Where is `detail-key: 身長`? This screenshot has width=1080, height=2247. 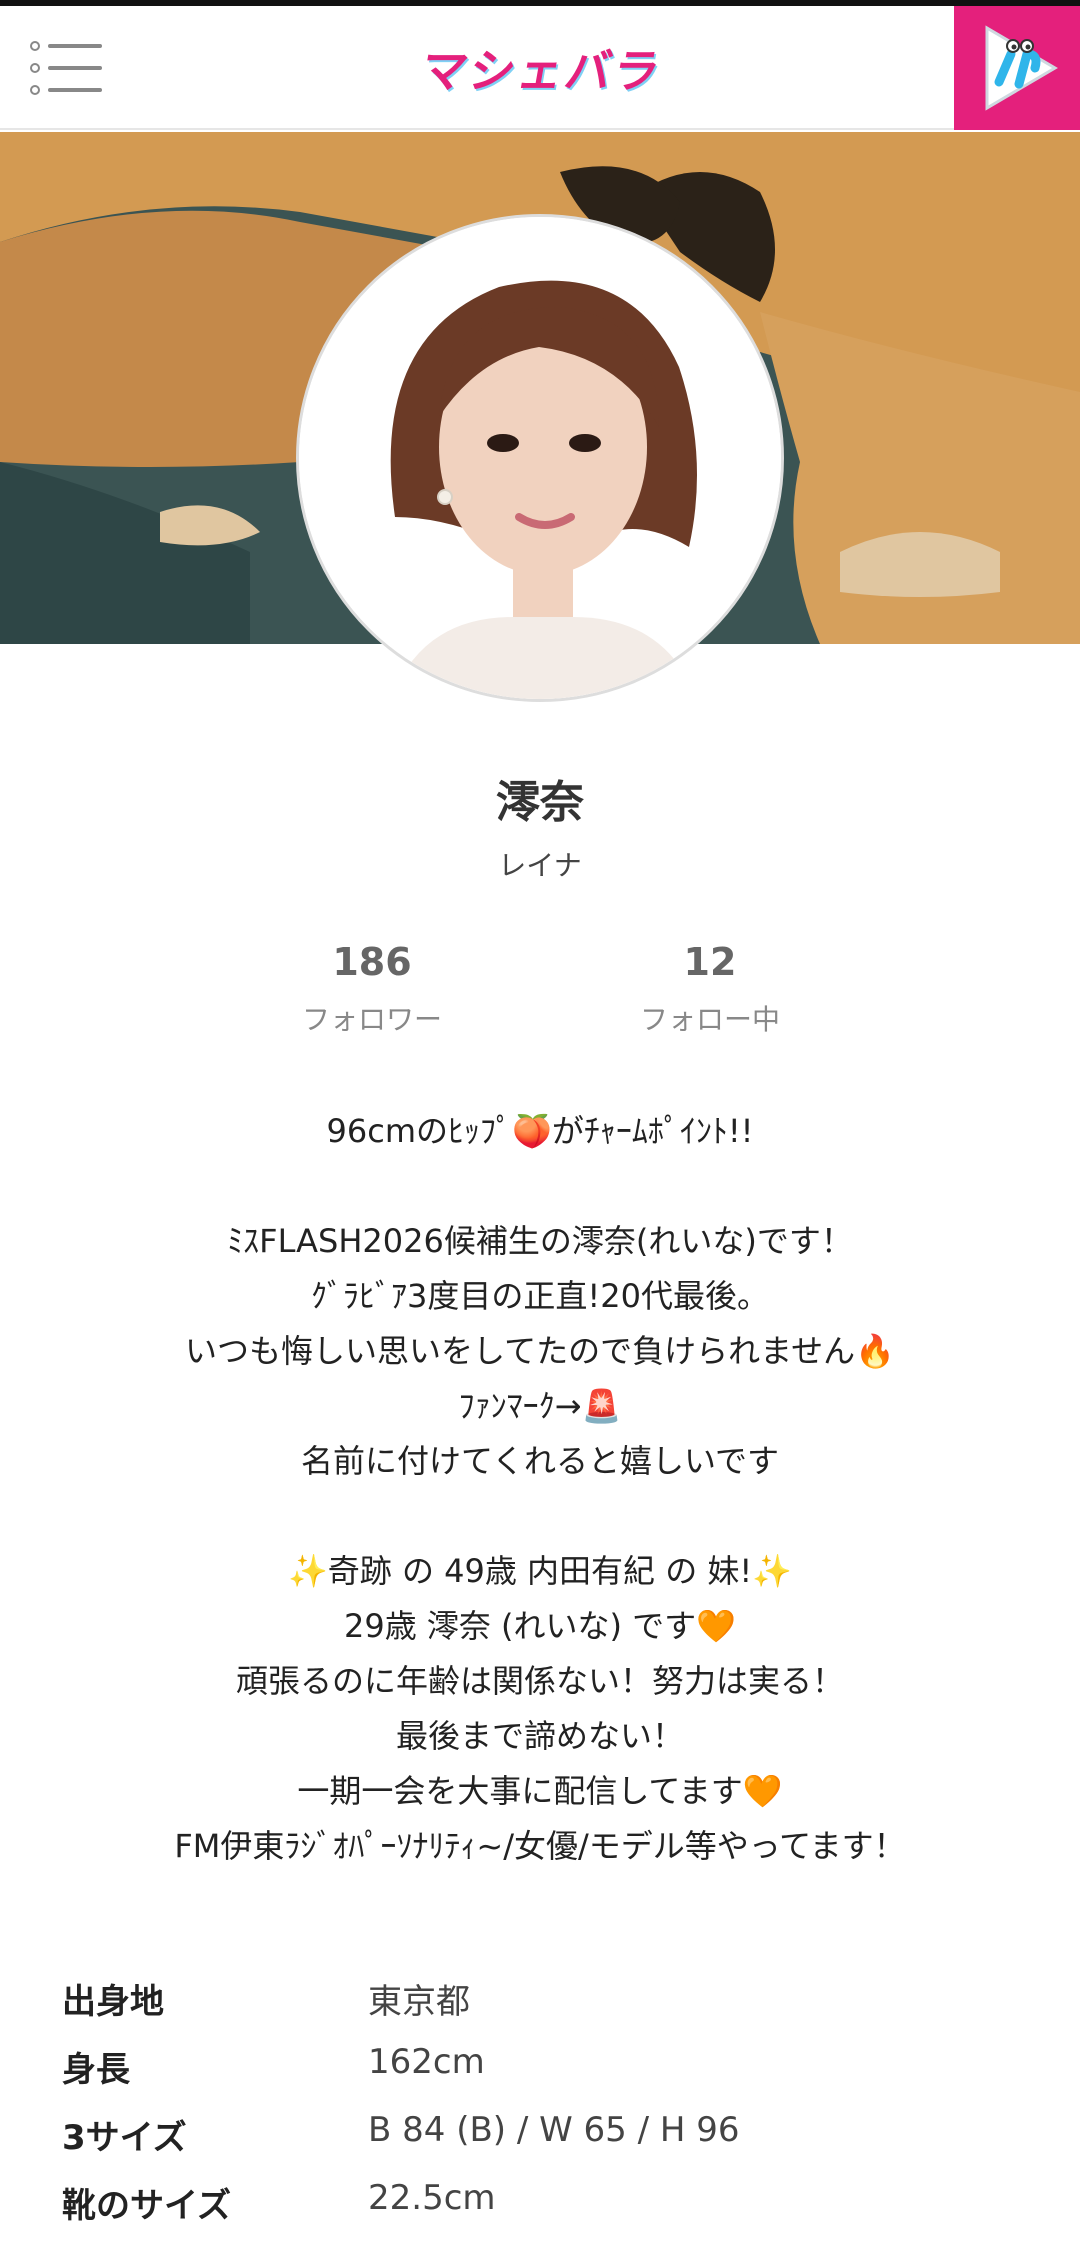 detail-key: 身長 is located at coordinates (96, 2070).